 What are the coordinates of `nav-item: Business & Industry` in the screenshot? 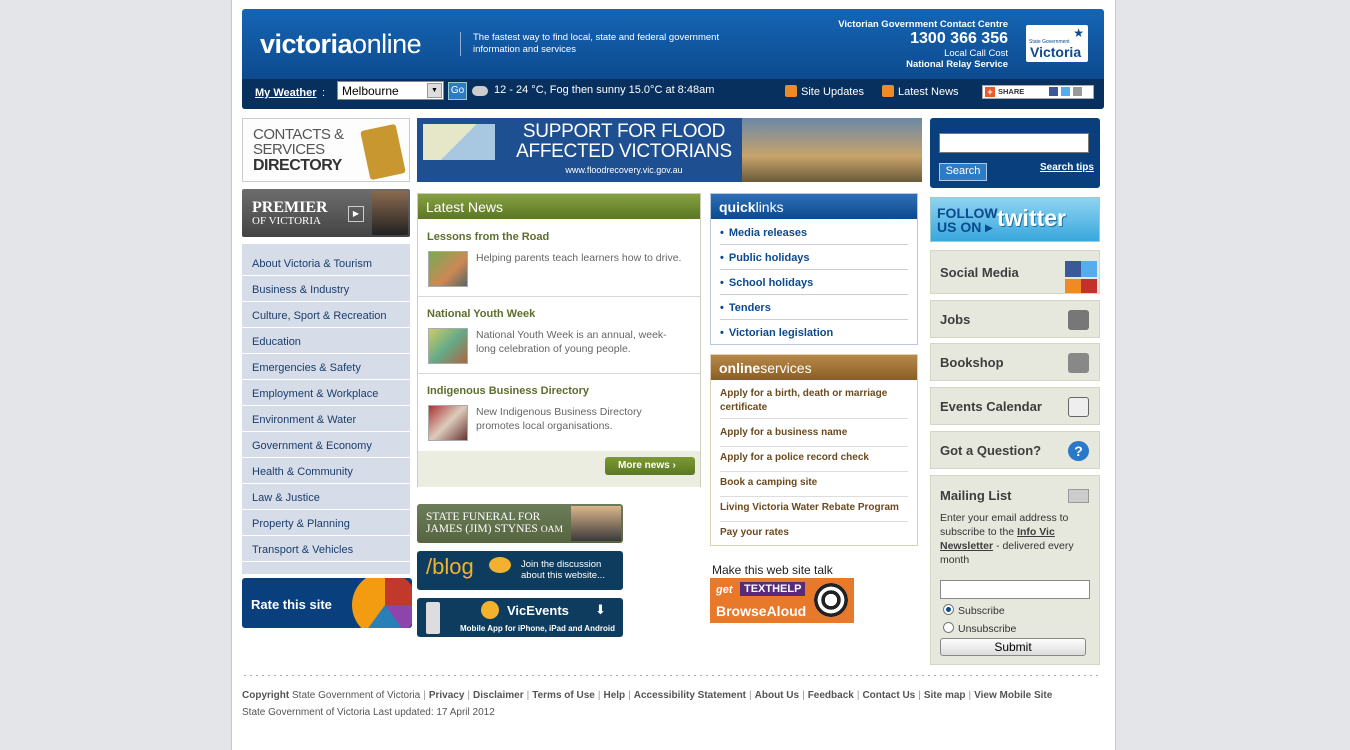 It's located at (326, 289).